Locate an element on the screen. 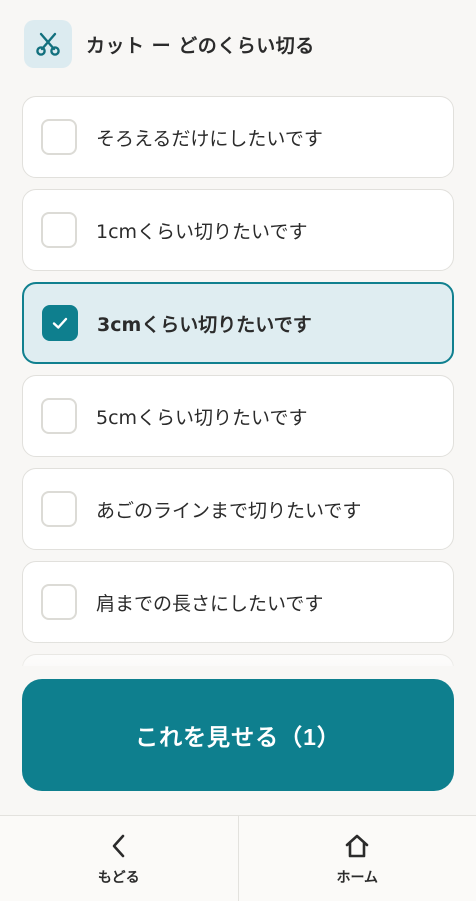  option-label: 5cmくらい切りたいです is located at coordinates (201, 416).